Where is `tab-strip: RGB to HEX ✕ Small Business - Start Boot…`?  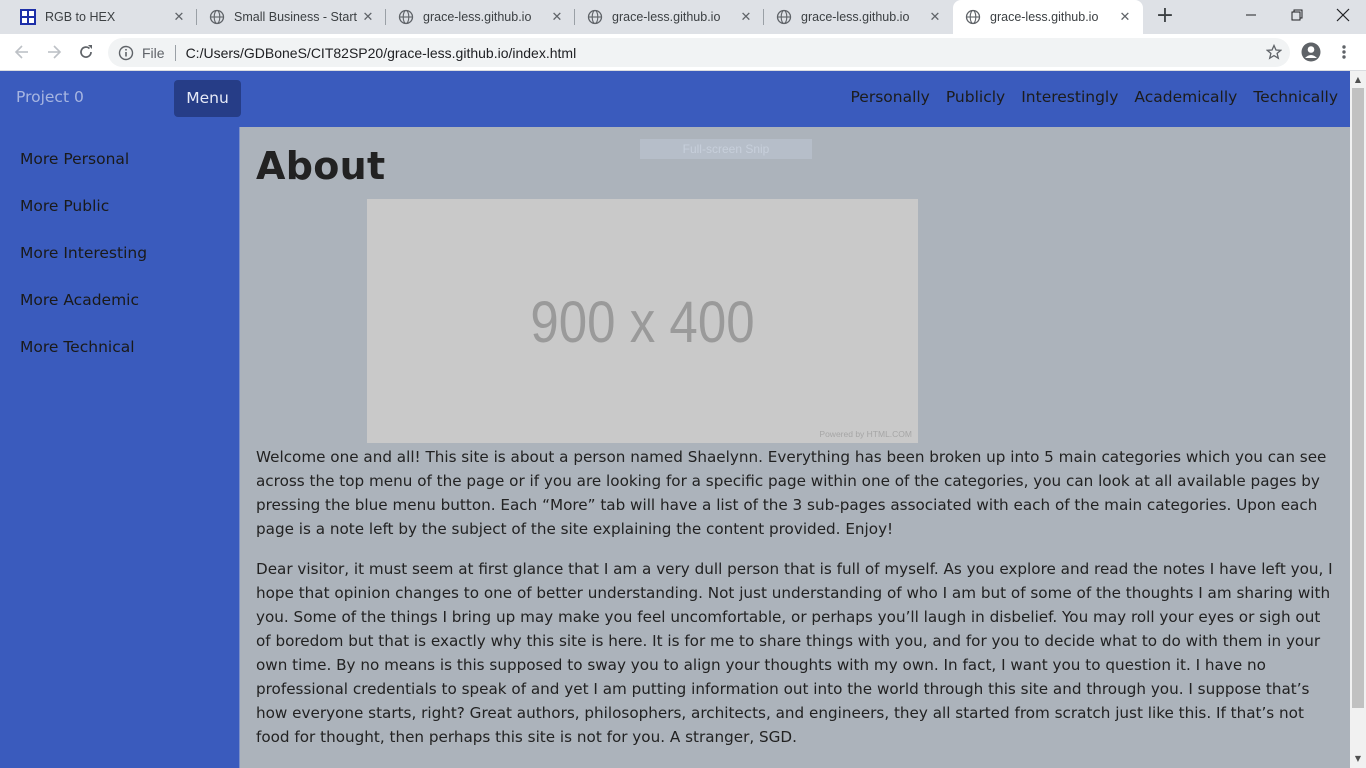 tab-strip: RGB to HEX ✕ Small Business - Start Boot… is located at coordinates (683, 17).